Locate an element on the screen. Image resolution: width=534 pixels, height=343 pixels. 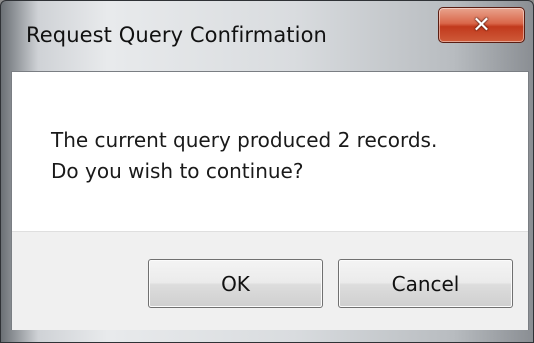
close-icon: ✕ is located at coordinates (481, 25).